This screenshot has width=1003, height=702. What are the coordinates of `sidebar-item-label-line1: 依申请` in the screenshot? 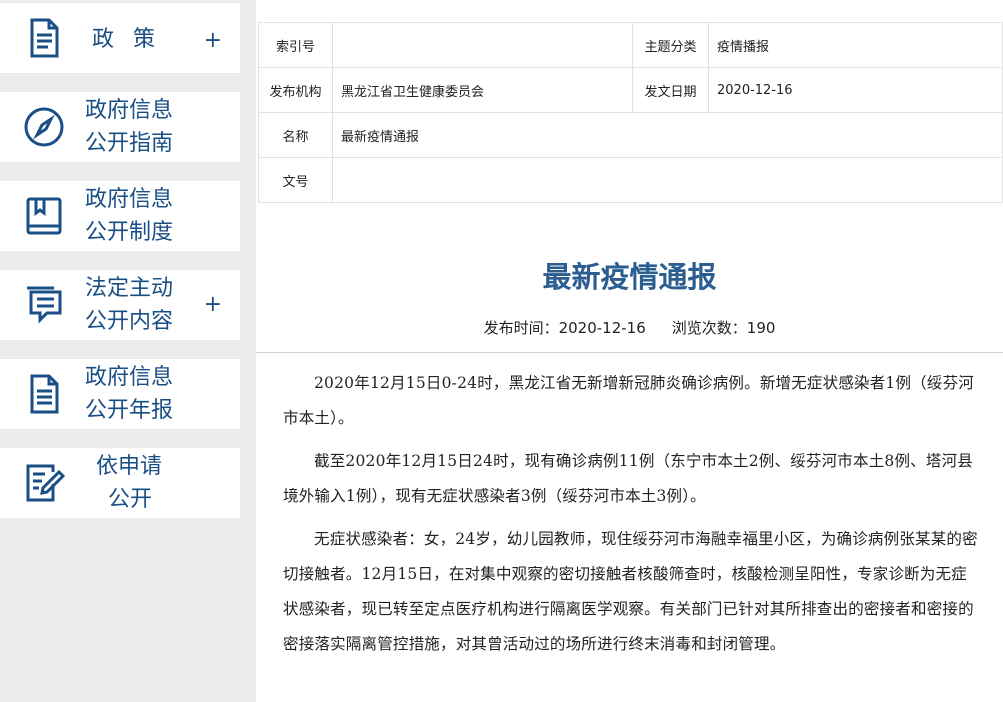 It's located at (129, 466).